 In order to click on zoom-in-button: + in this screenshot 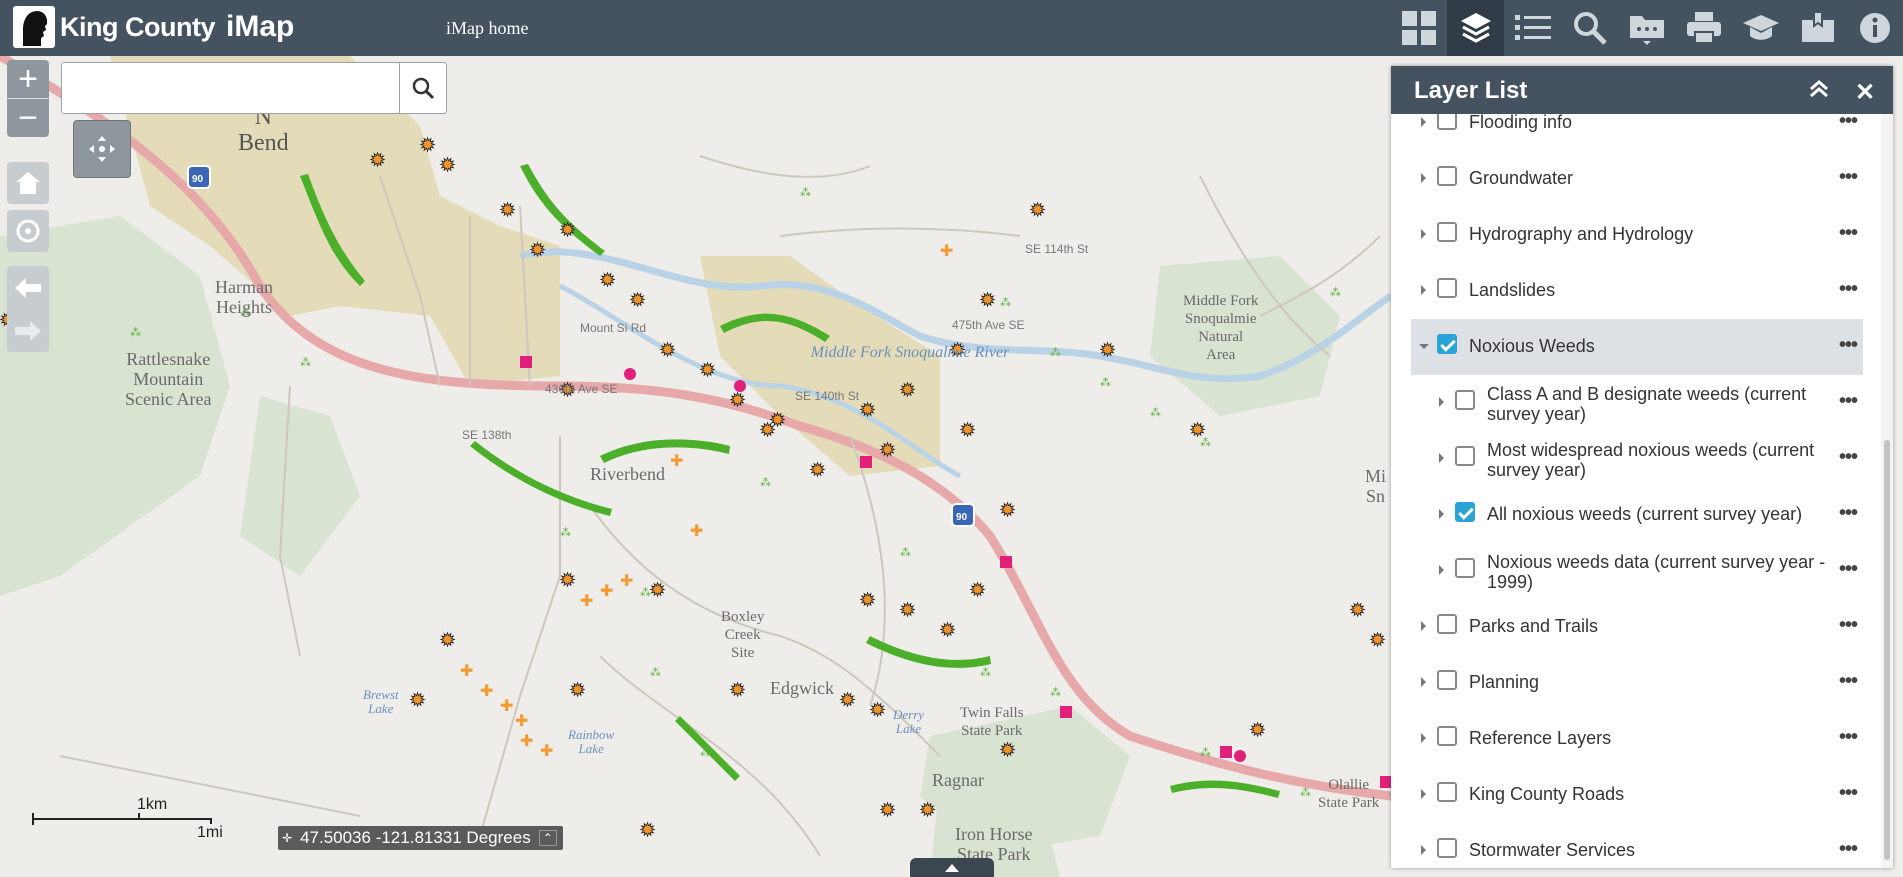, I will do `click(28, 79)`.